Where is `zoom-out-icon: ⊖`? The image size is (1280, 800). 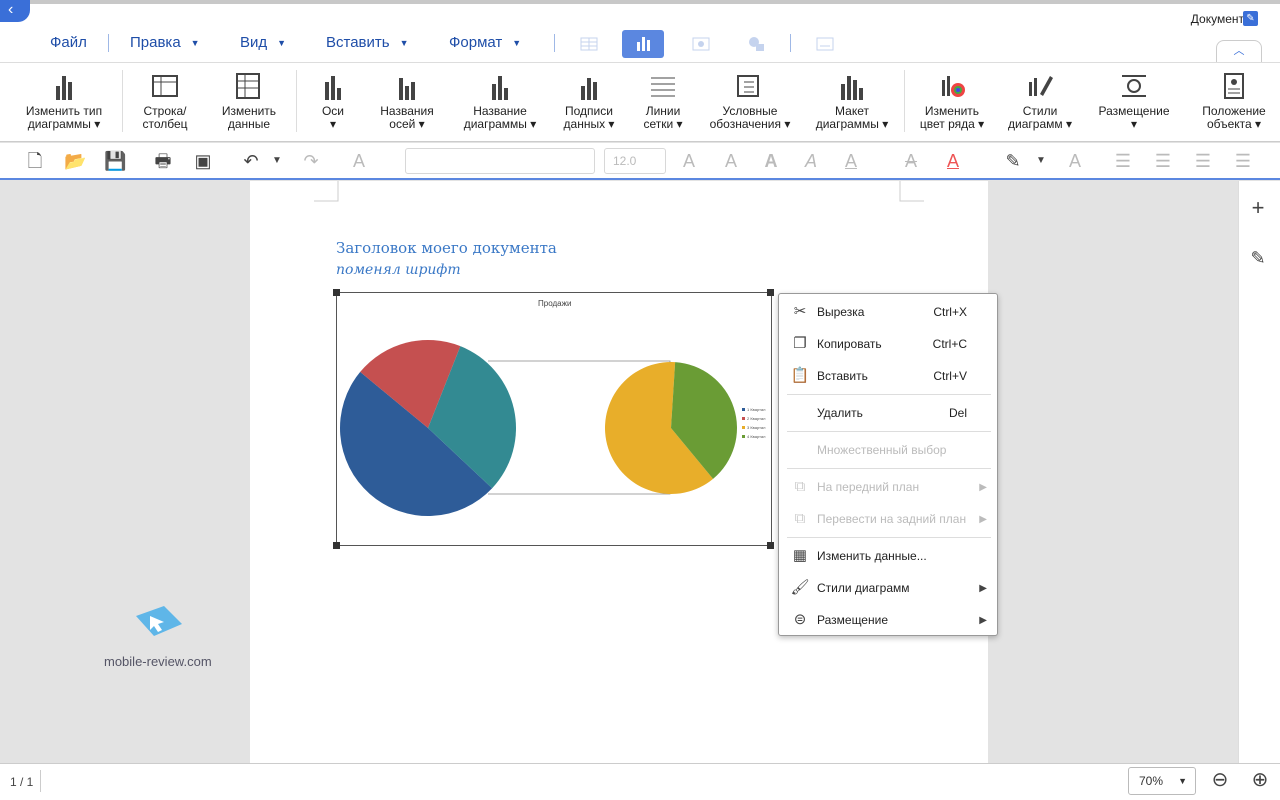
zoom-out-icon: ⊖ is located at coordinates (1220, 781).